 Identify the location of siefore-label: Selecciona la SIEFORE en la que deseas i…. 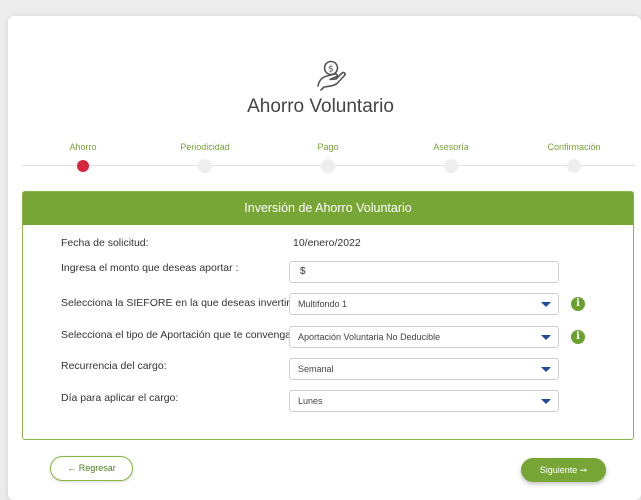
(178, 303).